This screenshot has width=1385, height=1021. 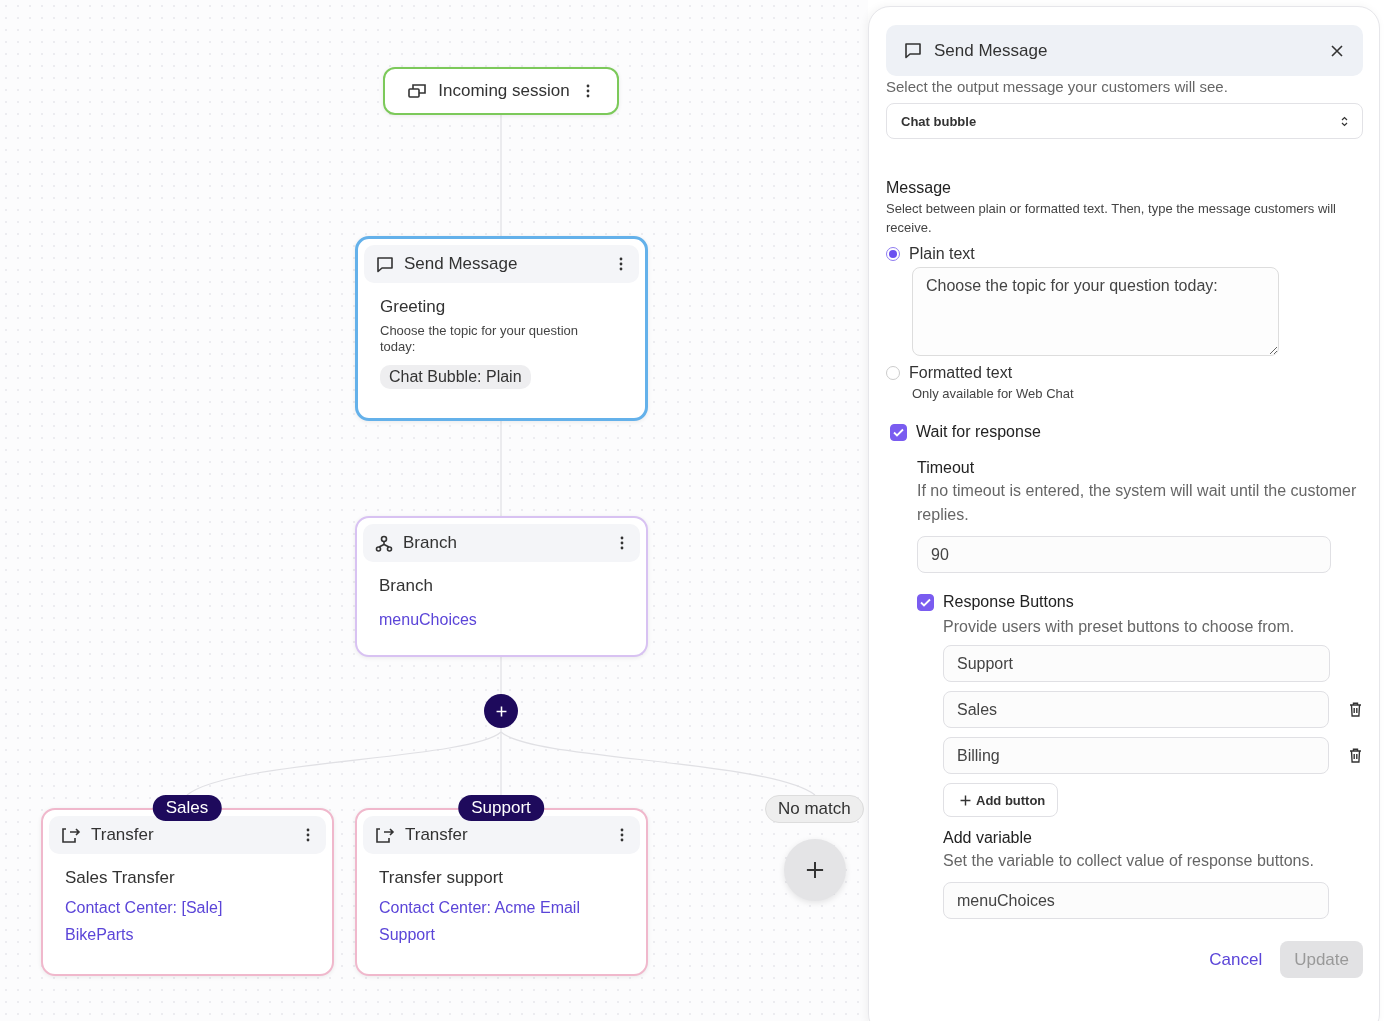 What do you see at coordinates (1124, 554) in the screenshot?
I see `timeout-field: 90` at bounding box center [1124, 554].